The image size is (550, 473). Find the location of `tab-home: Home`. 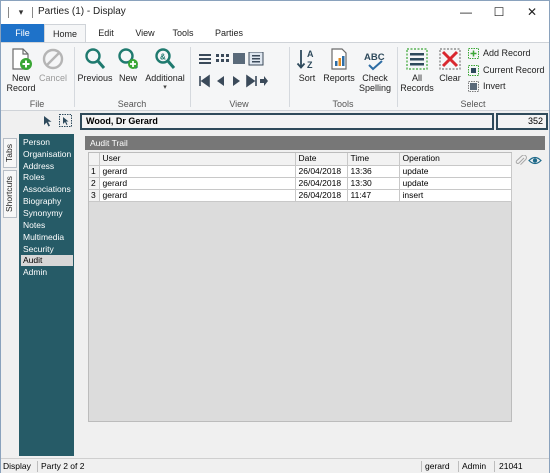

tab-home: Home is located at coordinates (65, 33).